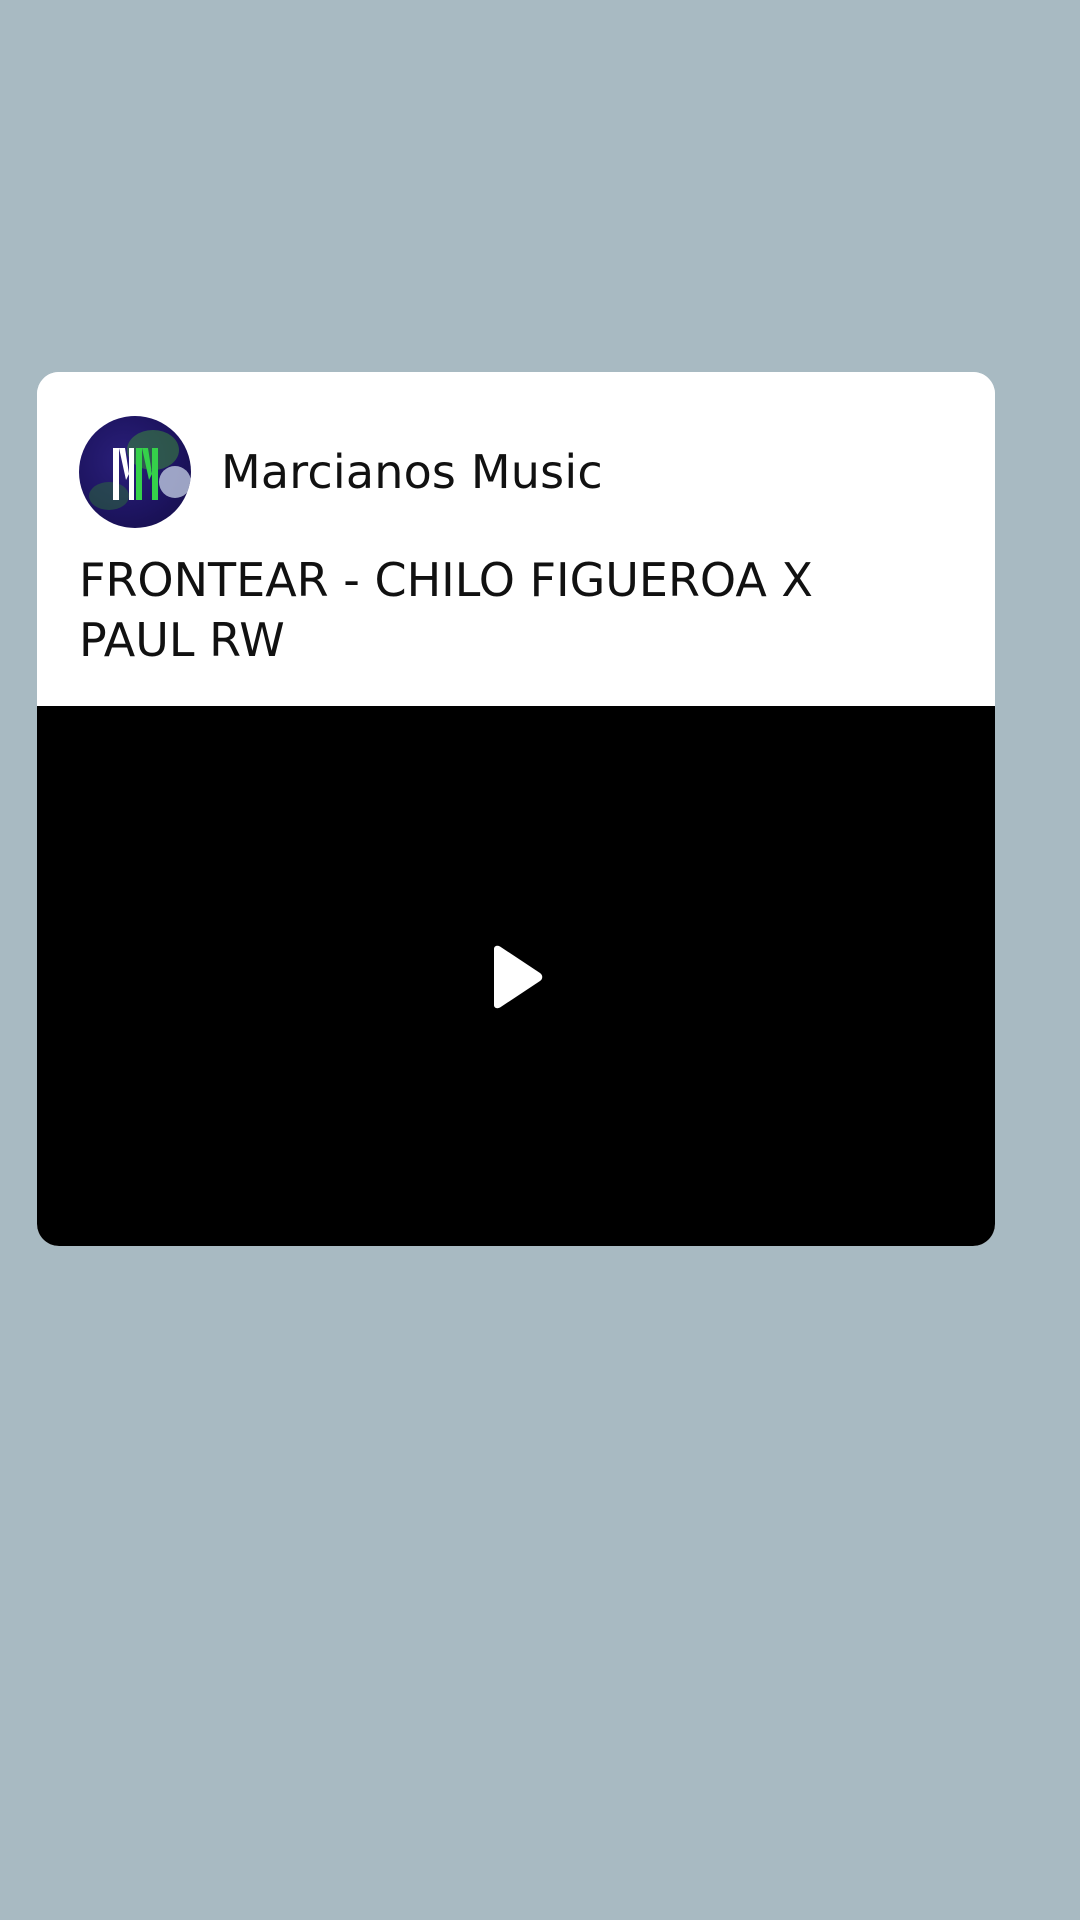 Image resolution: width=1080 pixels, height=1920 pixels. What do you see at coordinates (140, 470) in the screenshot?
I see `marcianos-music-logo-icon` at bounding box center [140, 470].